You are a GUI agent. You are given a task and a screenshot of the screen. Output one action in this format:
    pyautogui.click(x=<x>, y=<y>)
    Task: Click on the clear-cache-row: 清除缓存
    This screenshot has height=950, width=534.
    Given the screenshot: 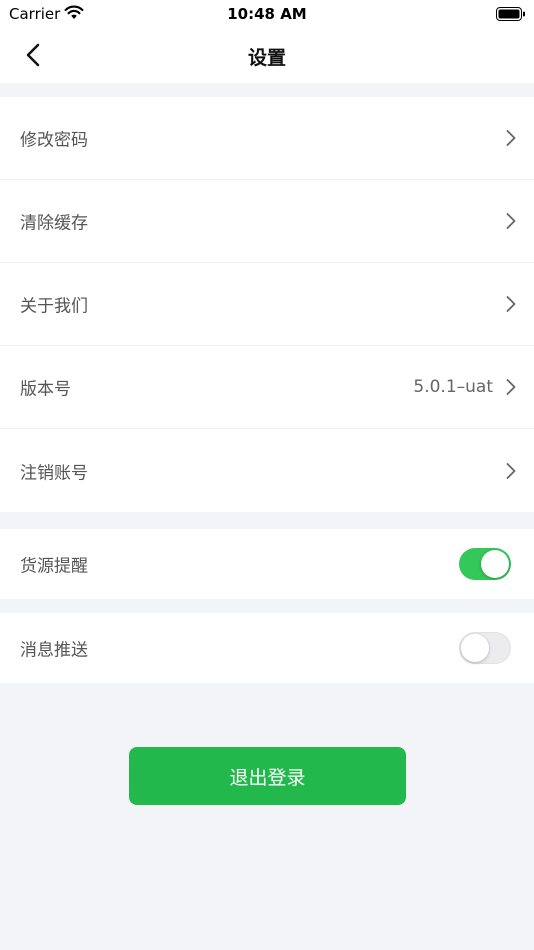 What is the action you would take?
    pyautogui.click(x=267, y=221)
    